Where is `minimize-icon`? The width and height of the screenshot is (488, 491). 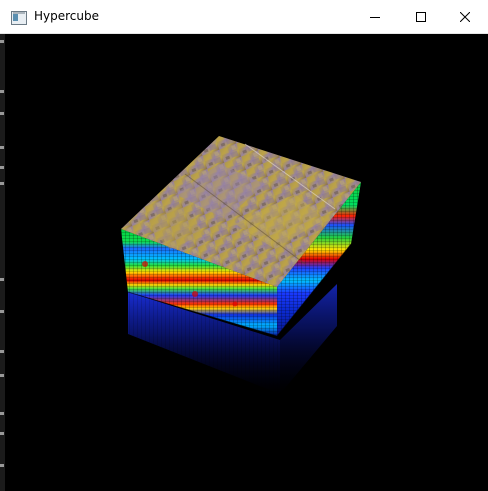
minimize-icon is located at coordinates (375, 17).